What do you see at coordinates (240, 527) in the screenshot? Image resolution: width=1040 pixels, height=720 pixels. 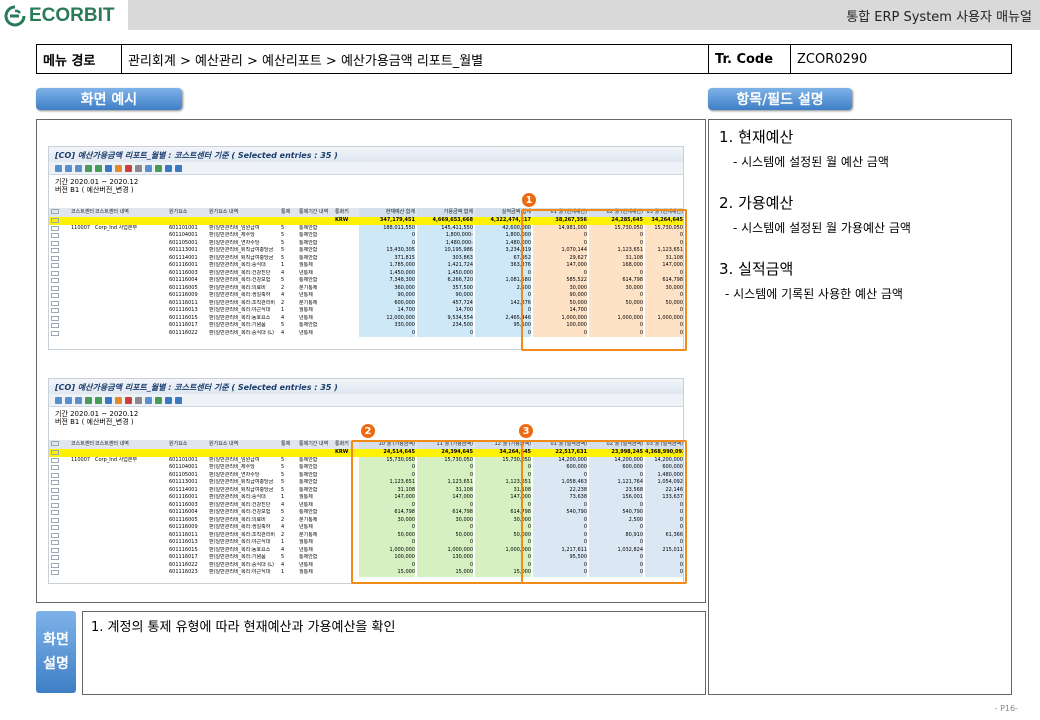 I see `grid-cell: 판)일반관리비_복리:생일축하` at bounding box center [240, 527].